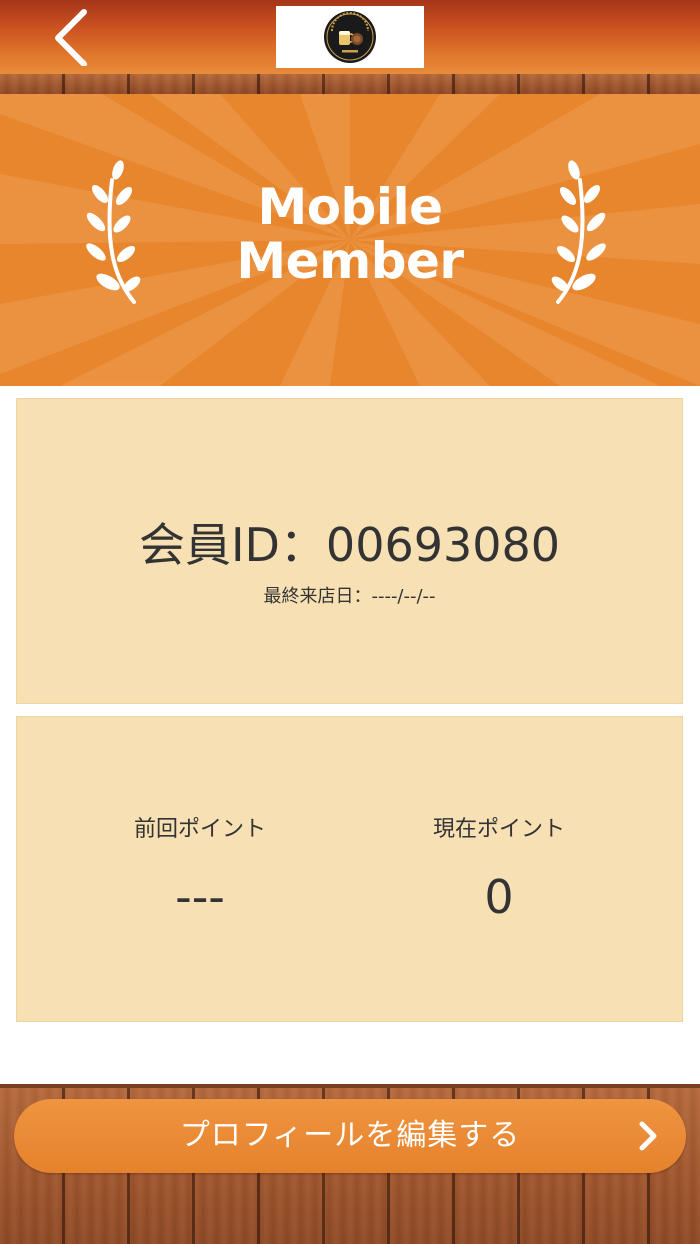  I want to click on current-points-value: 0, so click(499, 897).